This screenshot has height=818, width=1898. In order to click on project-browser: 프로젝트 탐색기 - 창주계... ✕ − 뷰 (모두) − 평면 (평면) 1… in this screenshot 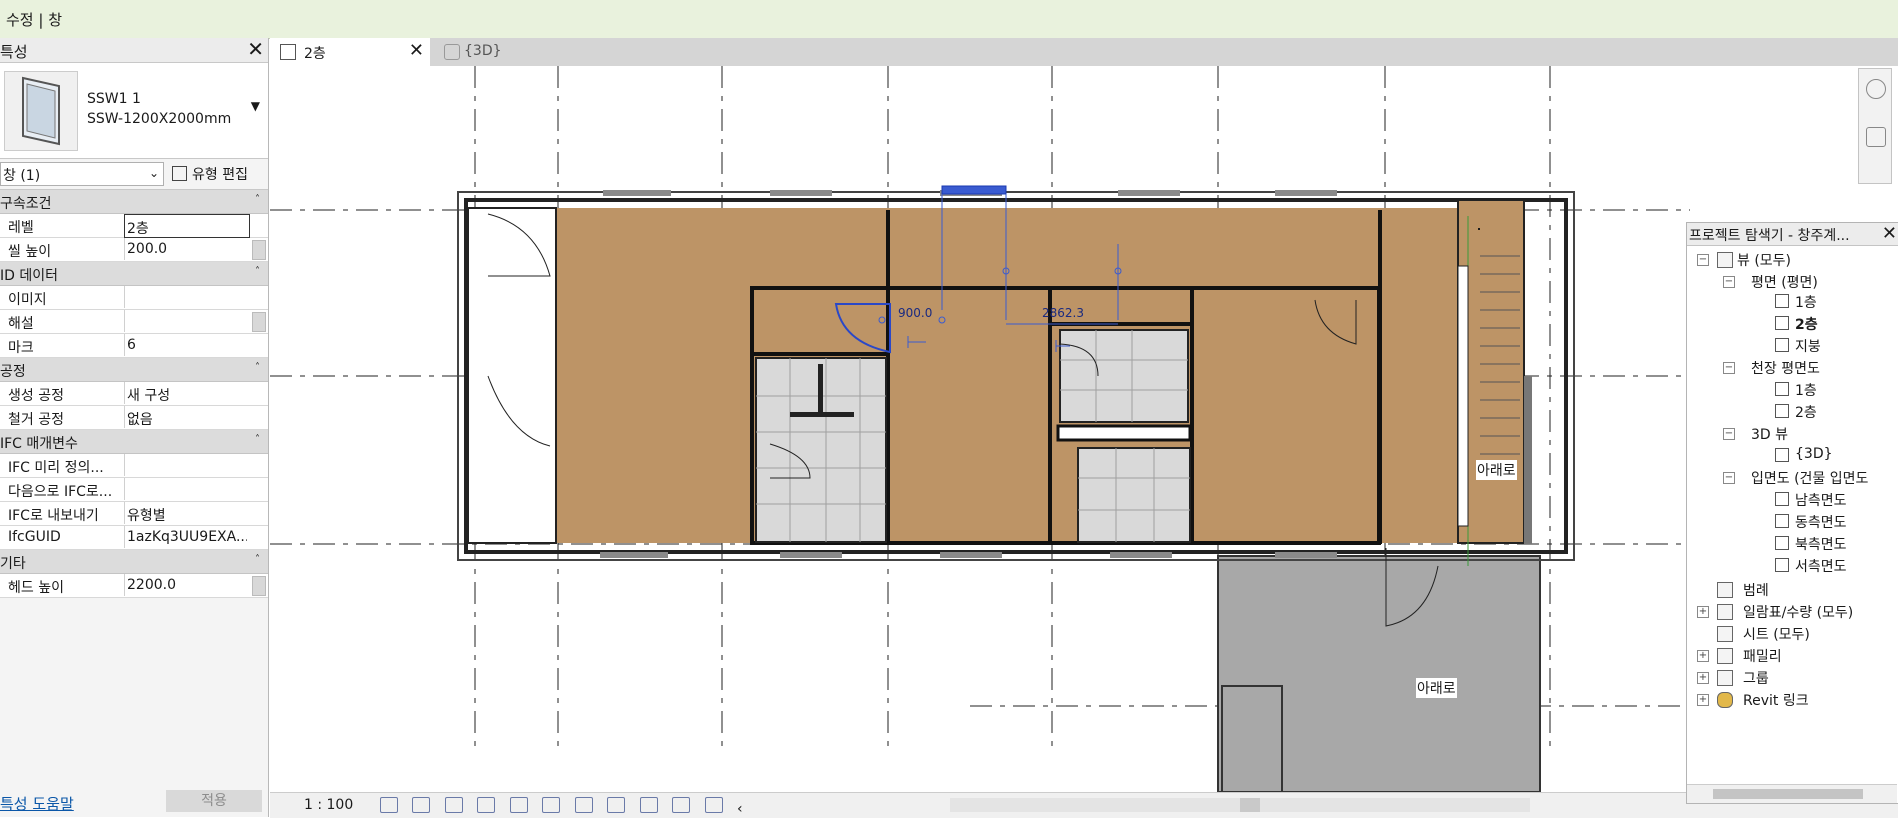, I will do `click(1792, 513)`.